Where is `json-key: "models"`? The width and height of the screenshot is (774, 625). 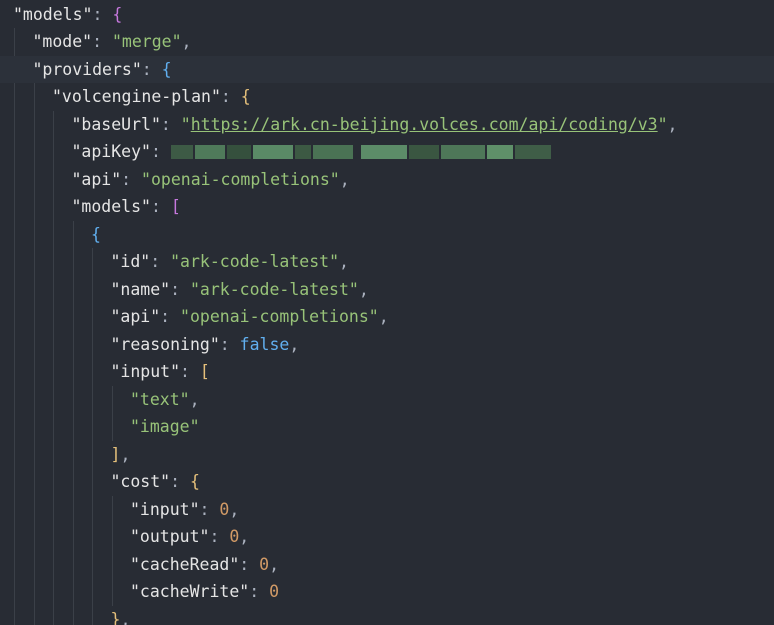 json-key: "models" is located at coordinates (53, 14).